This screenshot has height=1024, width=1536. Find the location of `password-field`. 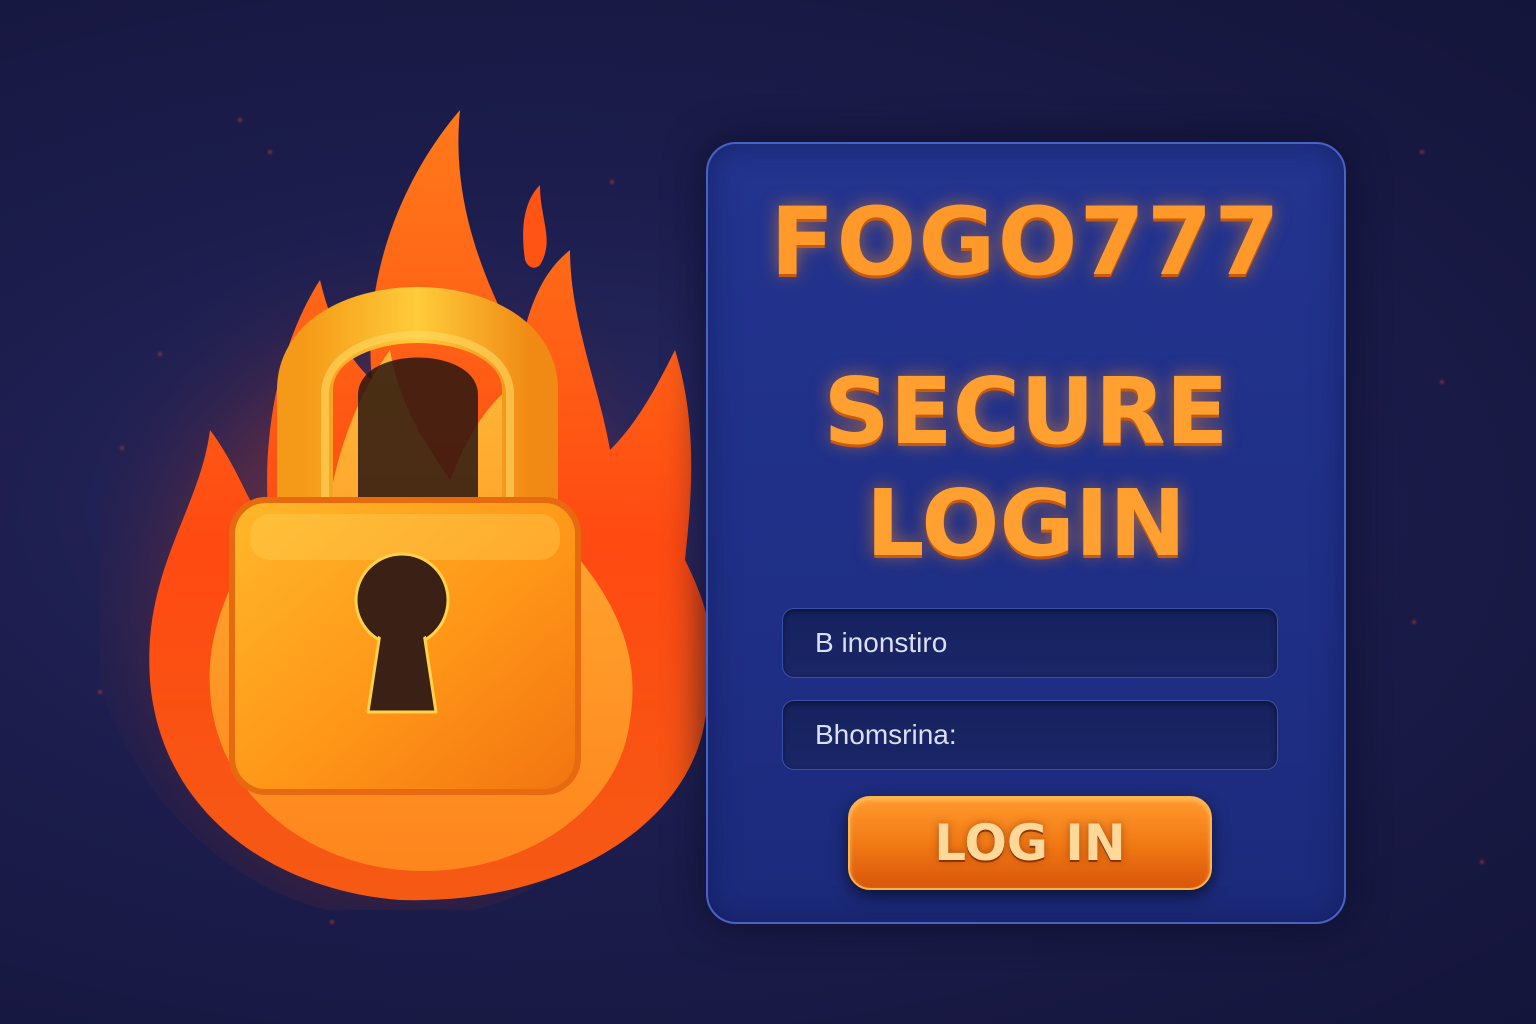

password-field is located at coordinates (1030, 735).